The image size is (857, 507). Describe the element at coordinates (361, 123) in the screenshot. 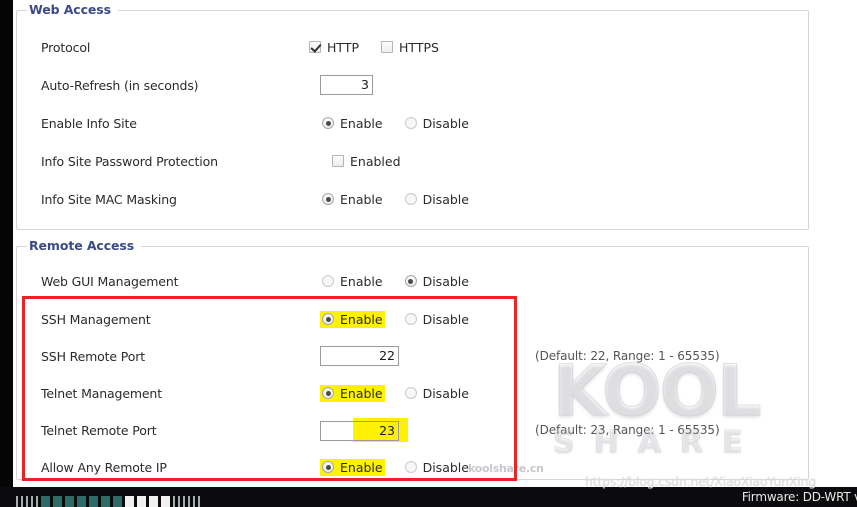

I see `radio-info-site-enable-label: Enable` at that location.